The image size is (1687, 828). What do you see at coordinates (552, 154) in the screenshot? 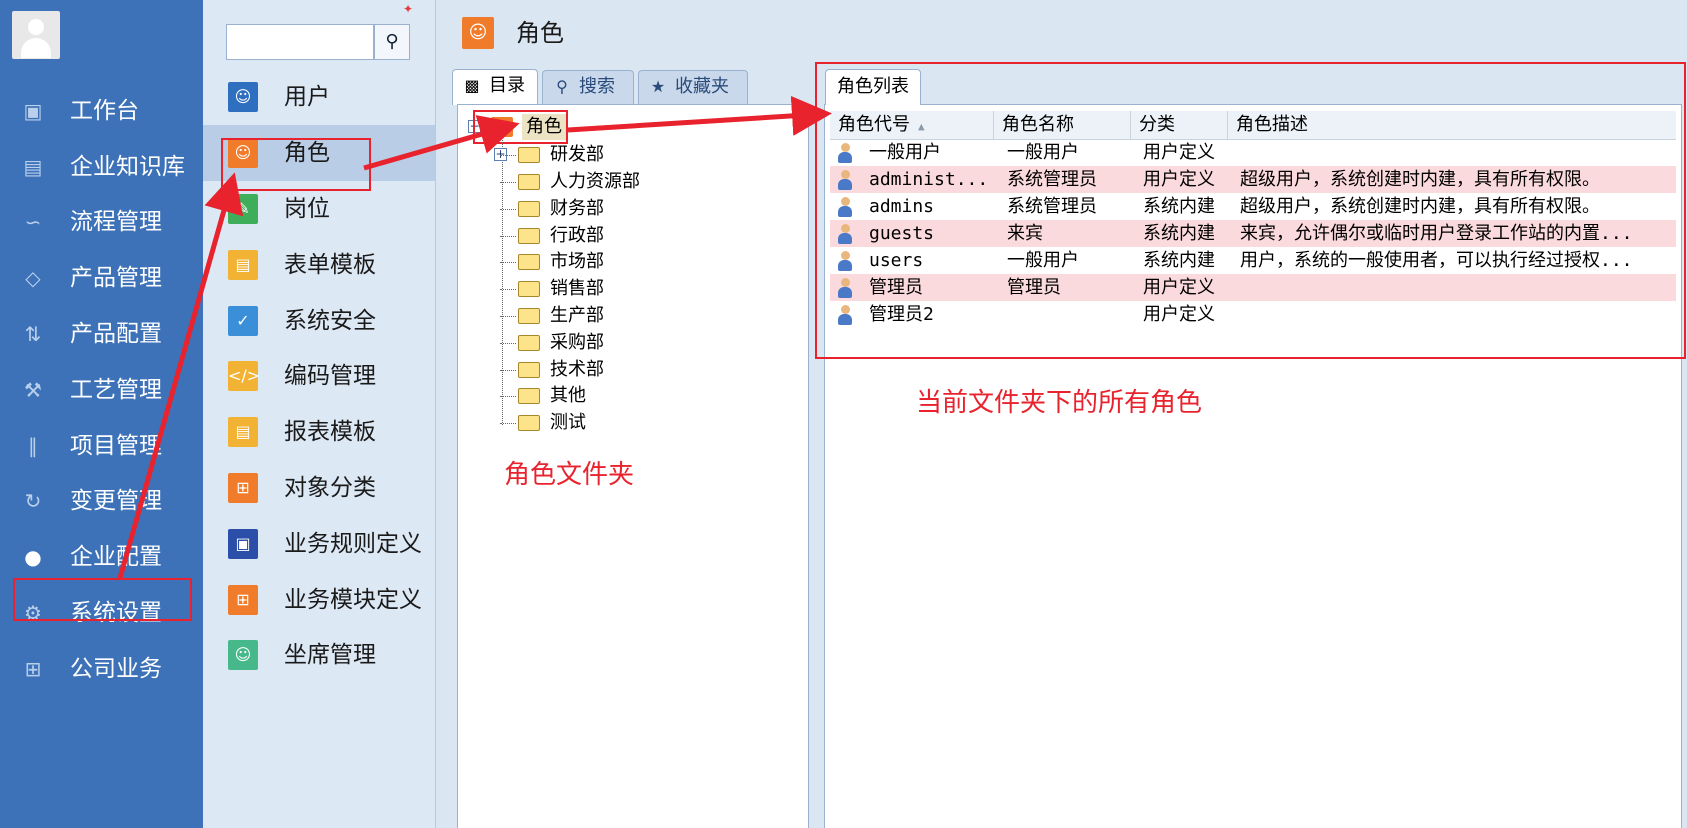
I see `tree-node: 研发部` at bounding box center [552, 154].